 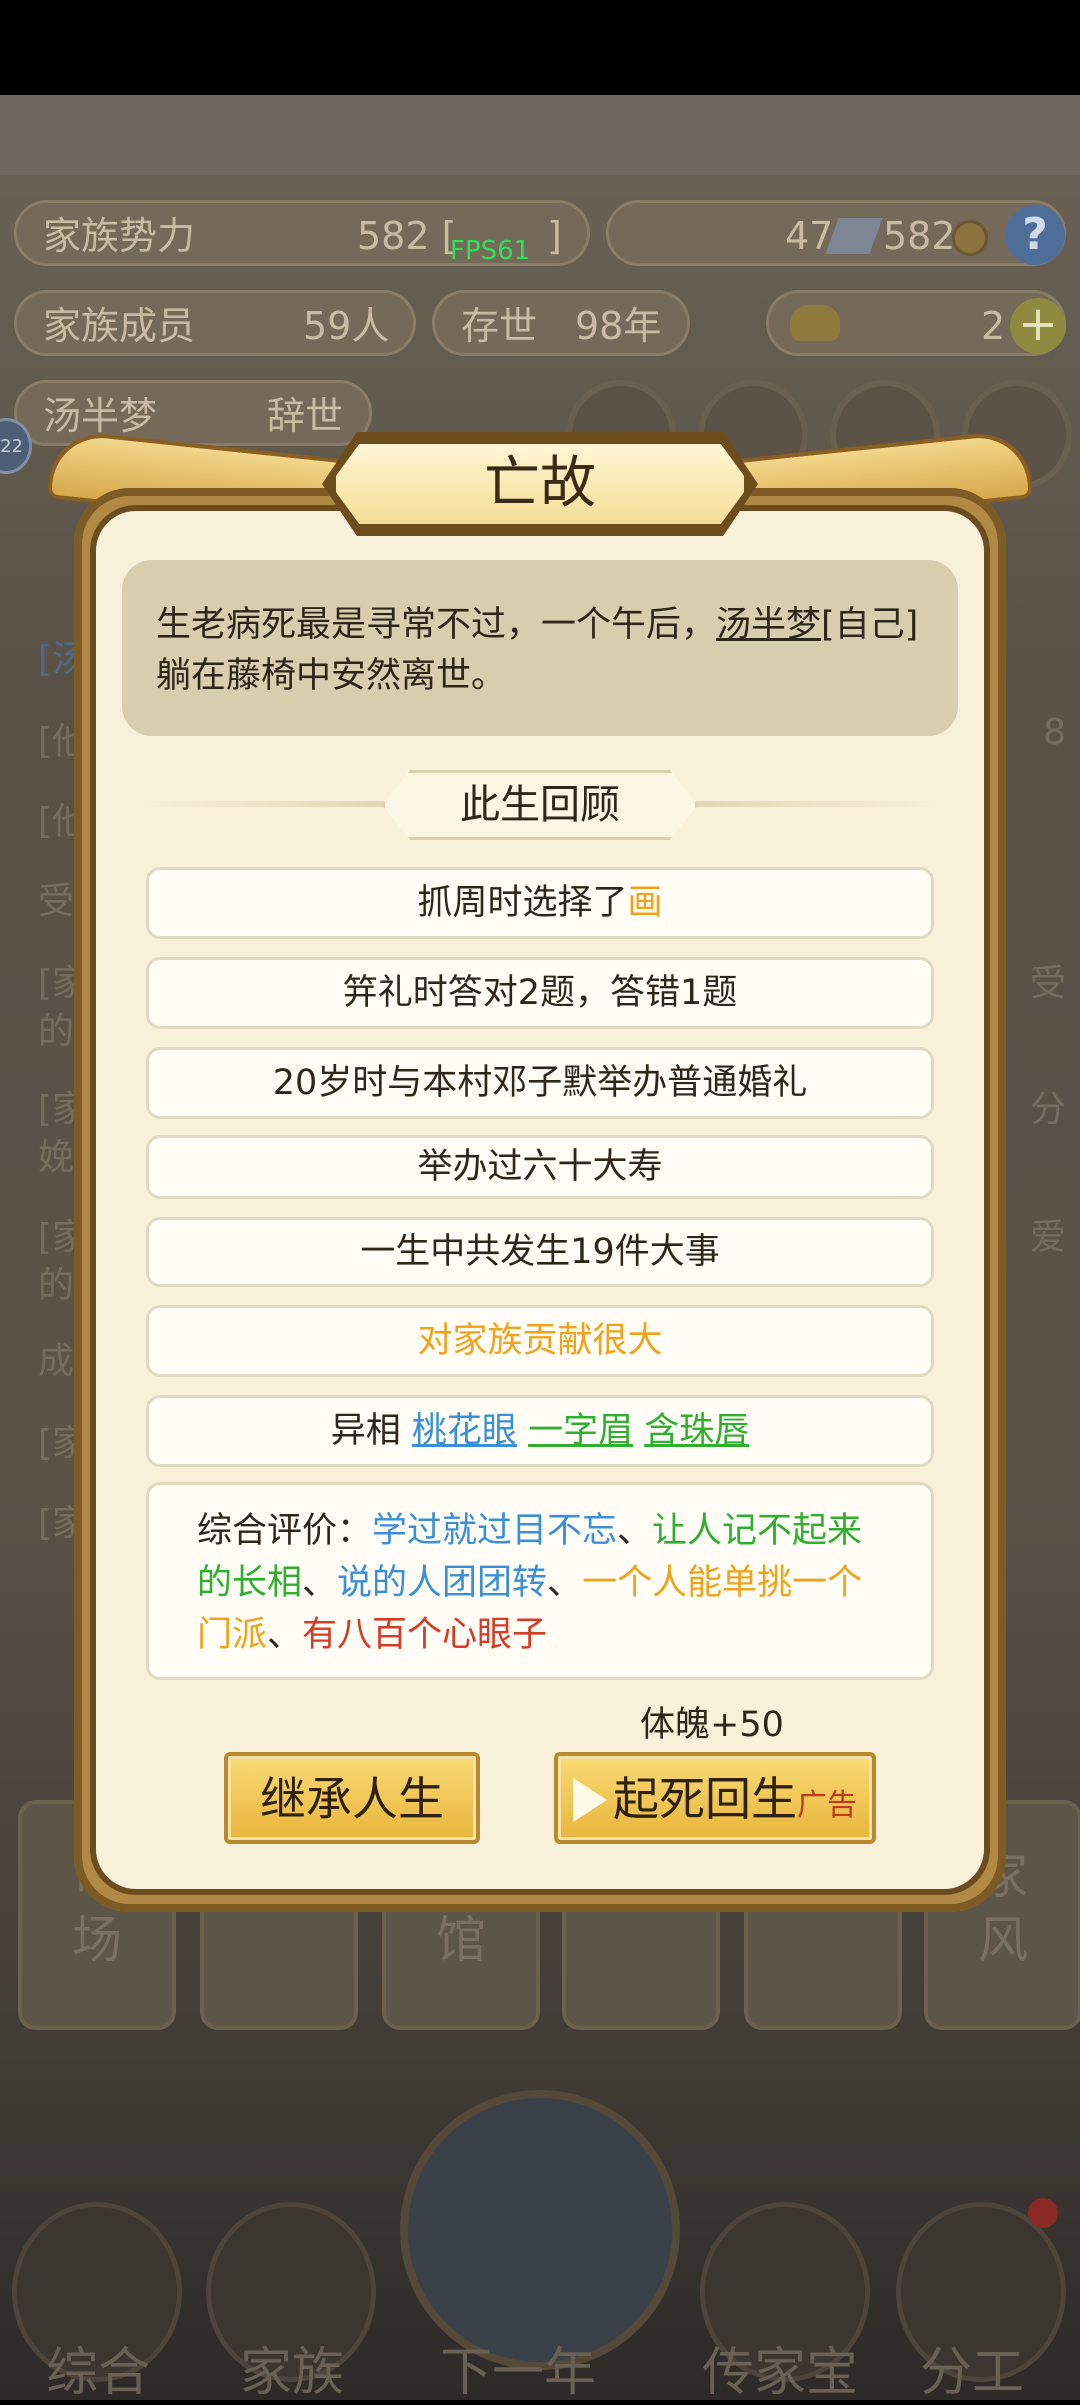 I want to click on family-power-value-end: ], so click(x=554, y=236).